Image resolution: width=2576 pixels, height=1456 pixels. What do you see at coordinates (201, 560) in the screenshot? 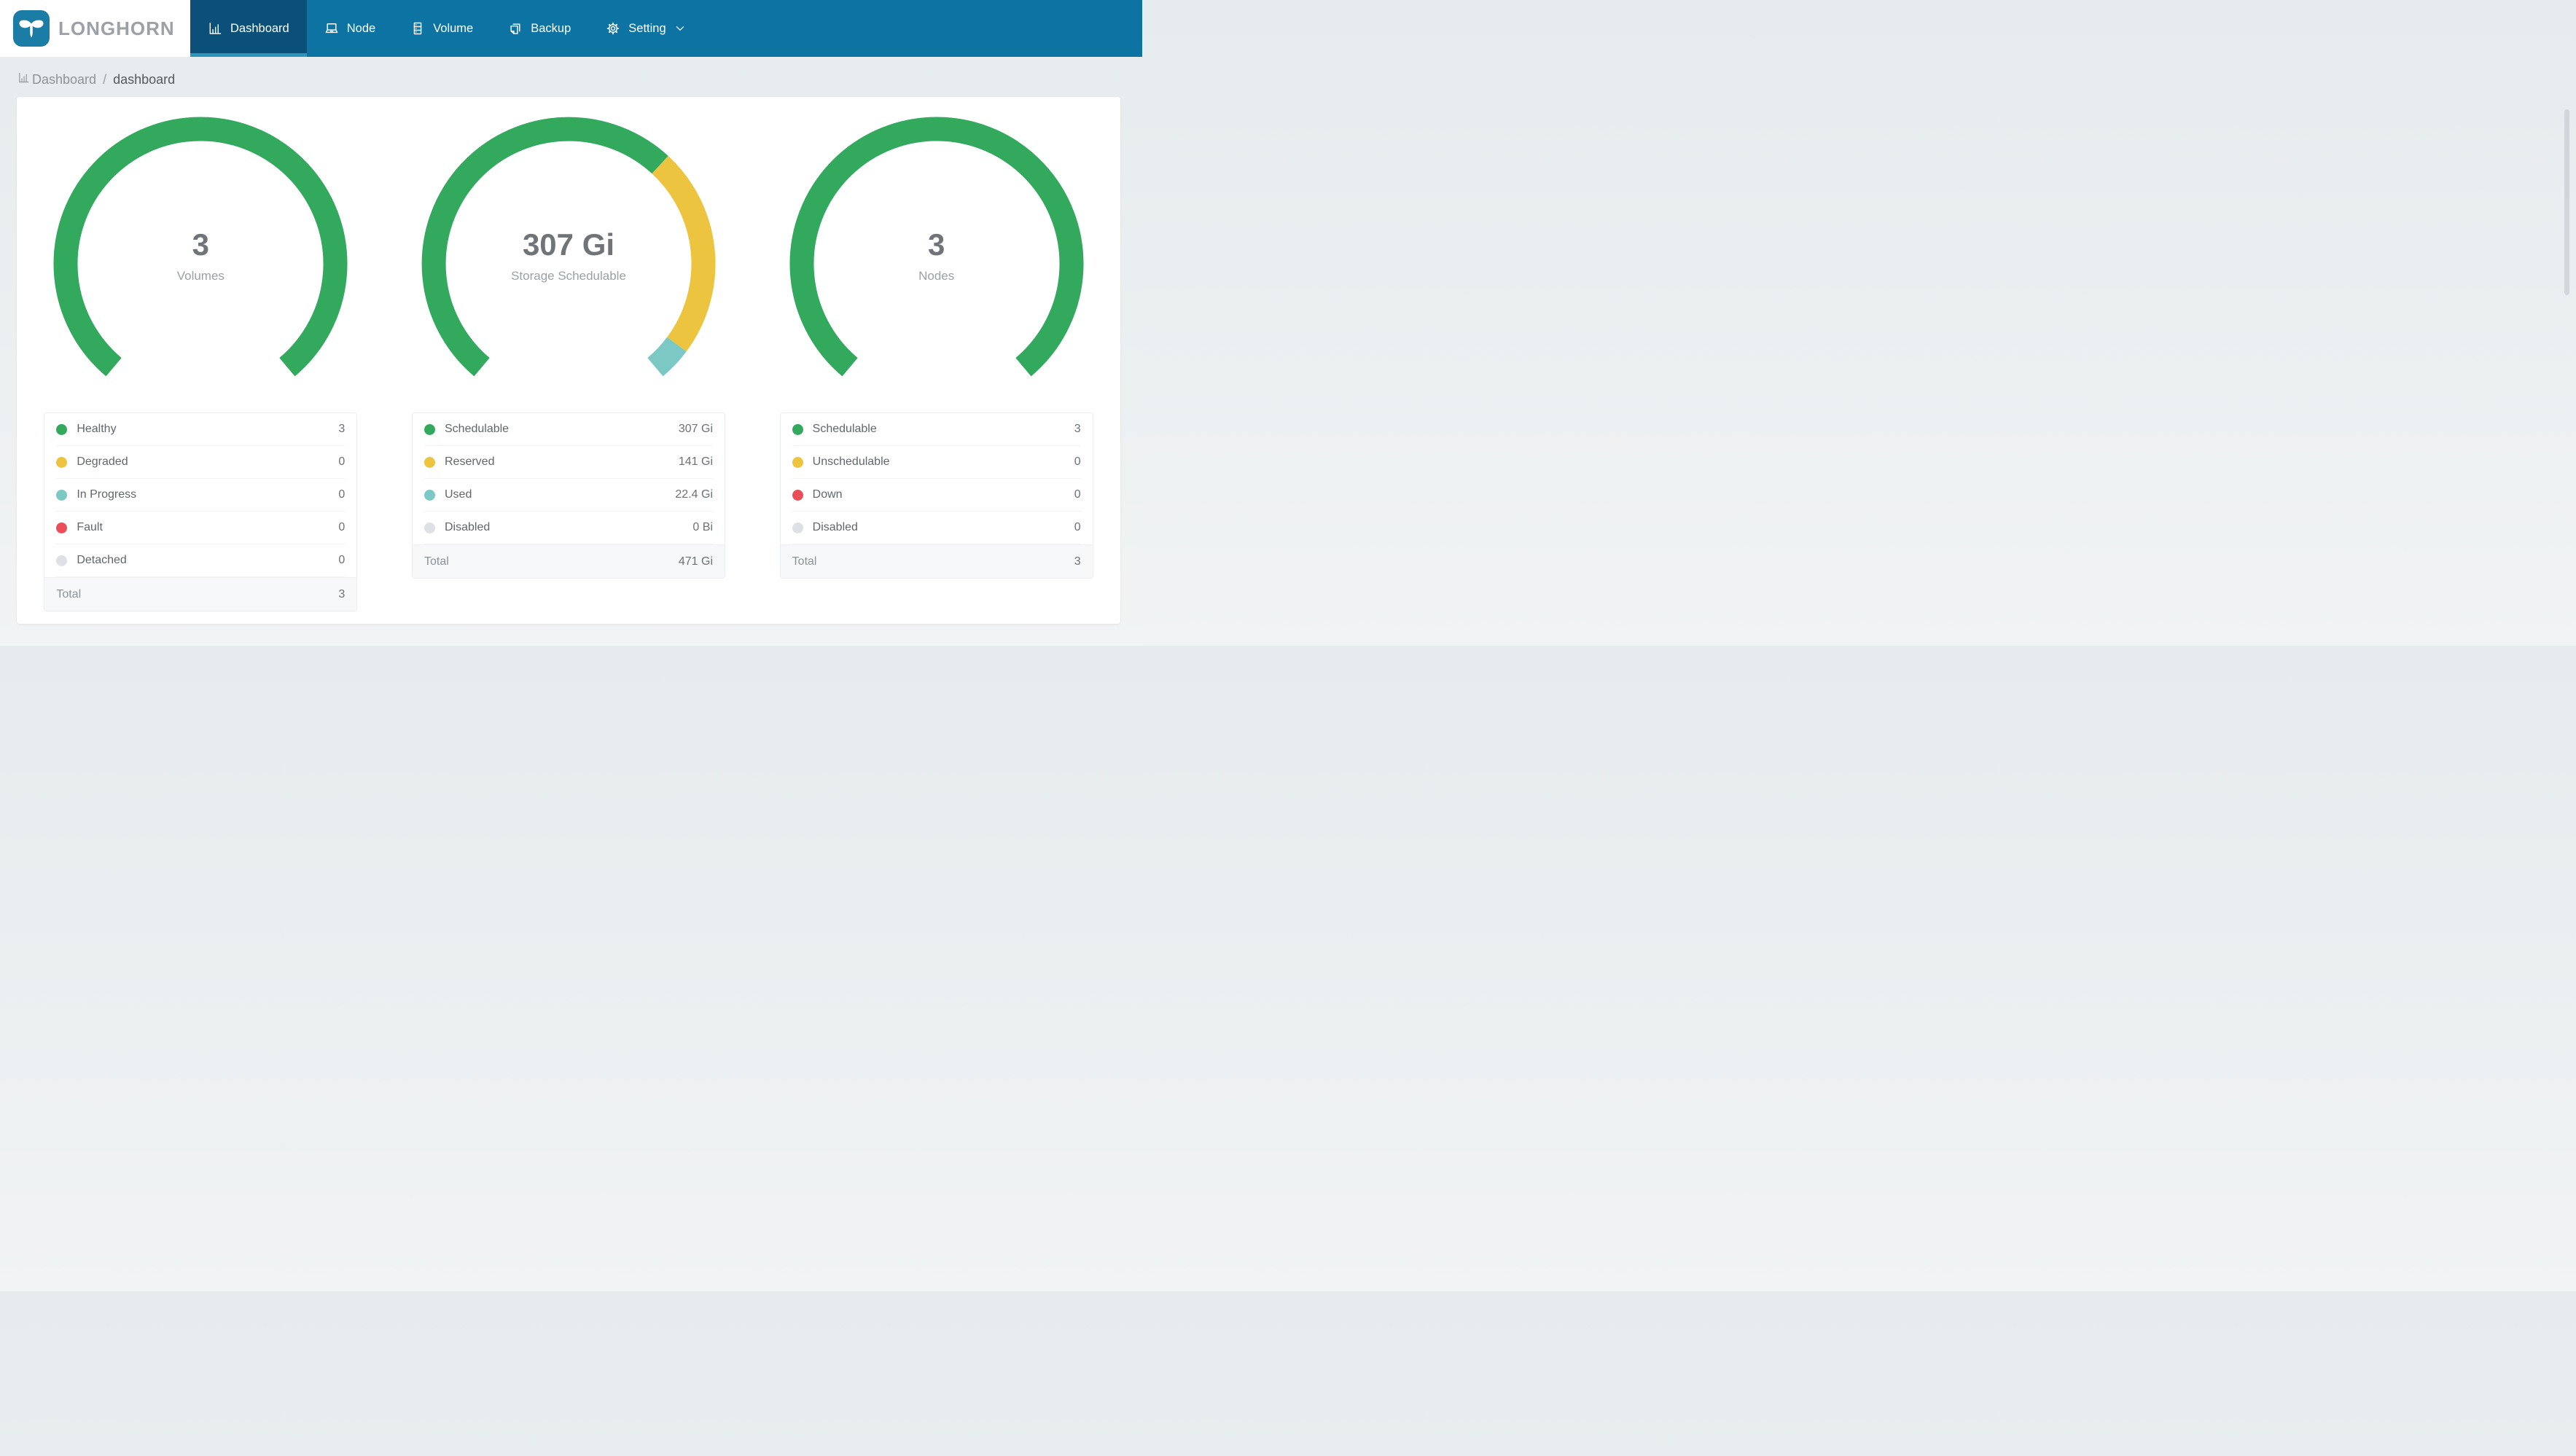
I see `table-row: Detached 0` at bounding box center [201, 560].